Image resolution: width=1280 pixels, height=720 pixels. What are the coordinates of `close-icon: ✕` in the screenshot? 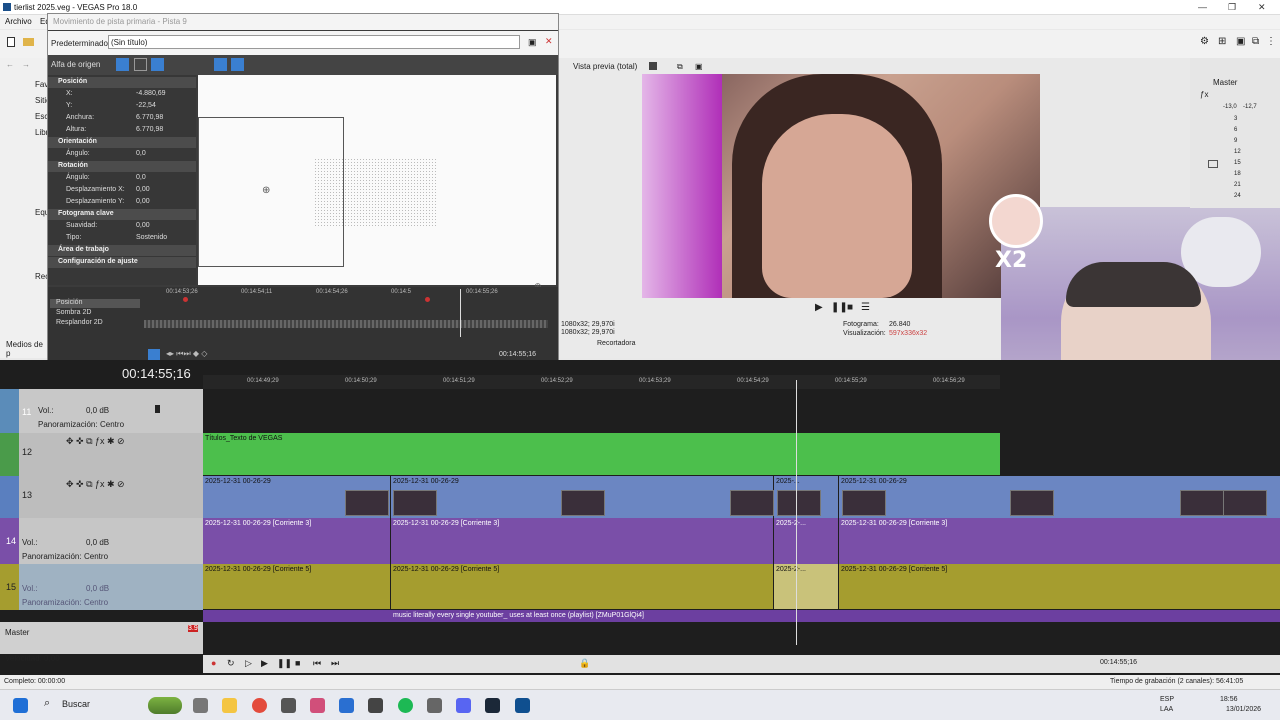 It's located at (1262, 7).